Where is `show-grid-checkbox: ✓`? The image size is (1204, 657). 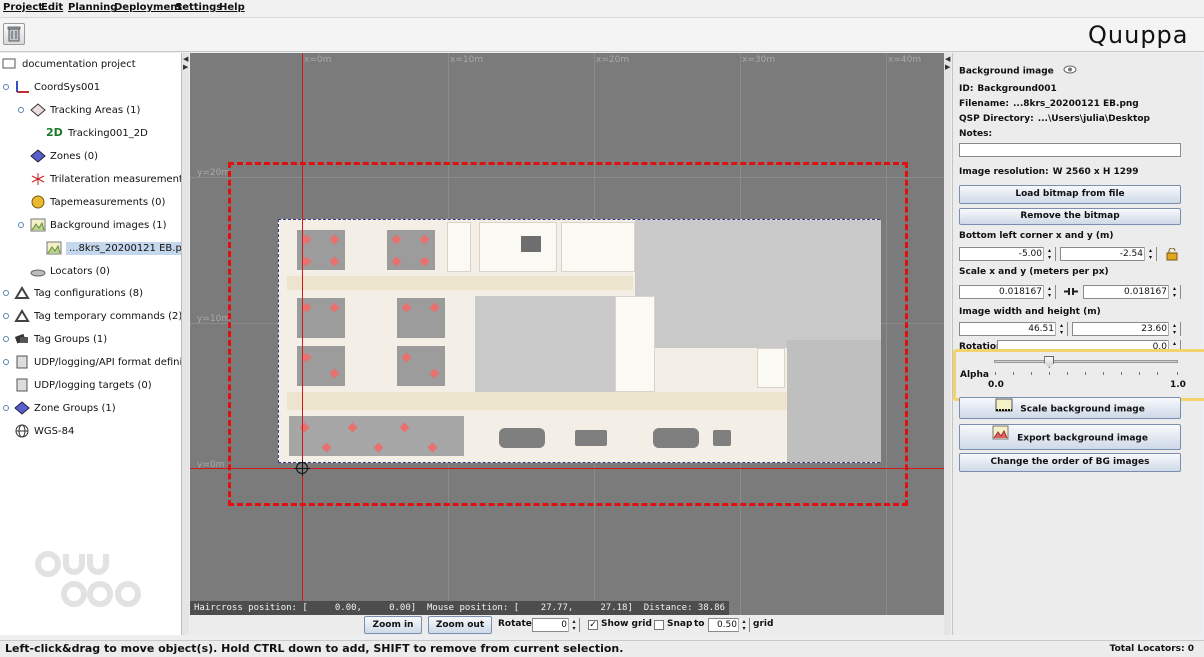 show-grid-checkbox: ✓ is located at coordinates (593, 625).